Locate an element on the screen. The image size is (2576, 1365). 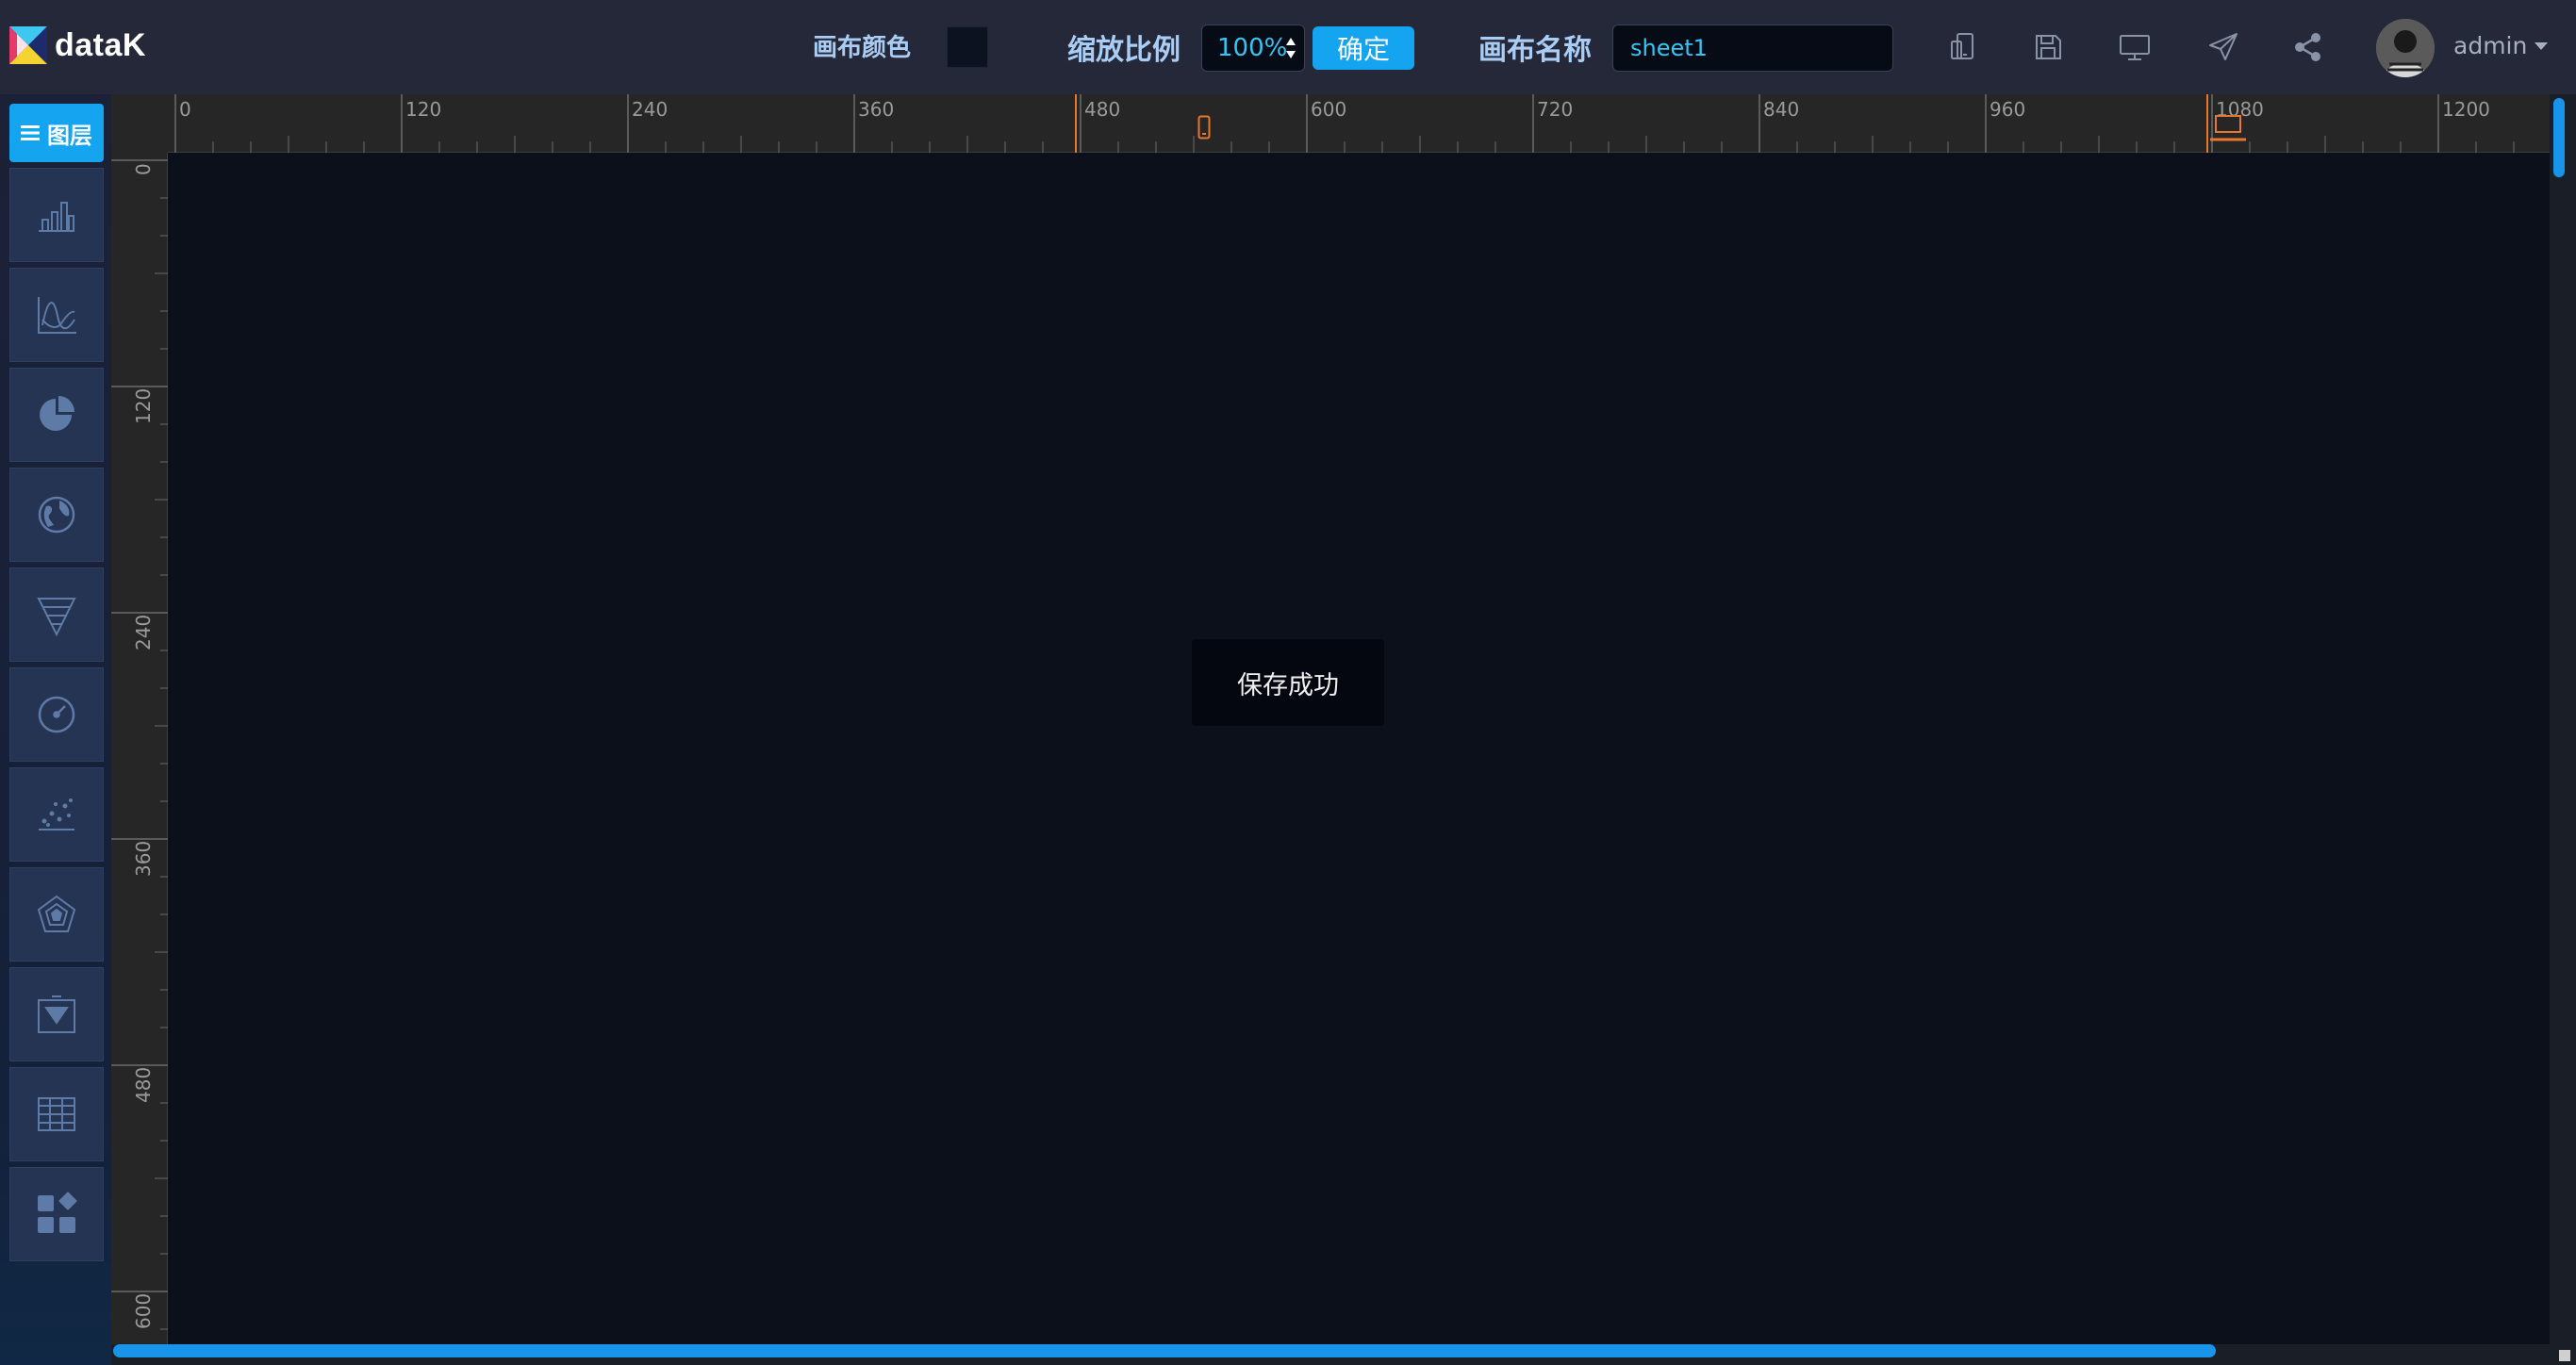
vertical-ruler-ticks is located at coordinates (139, 745).